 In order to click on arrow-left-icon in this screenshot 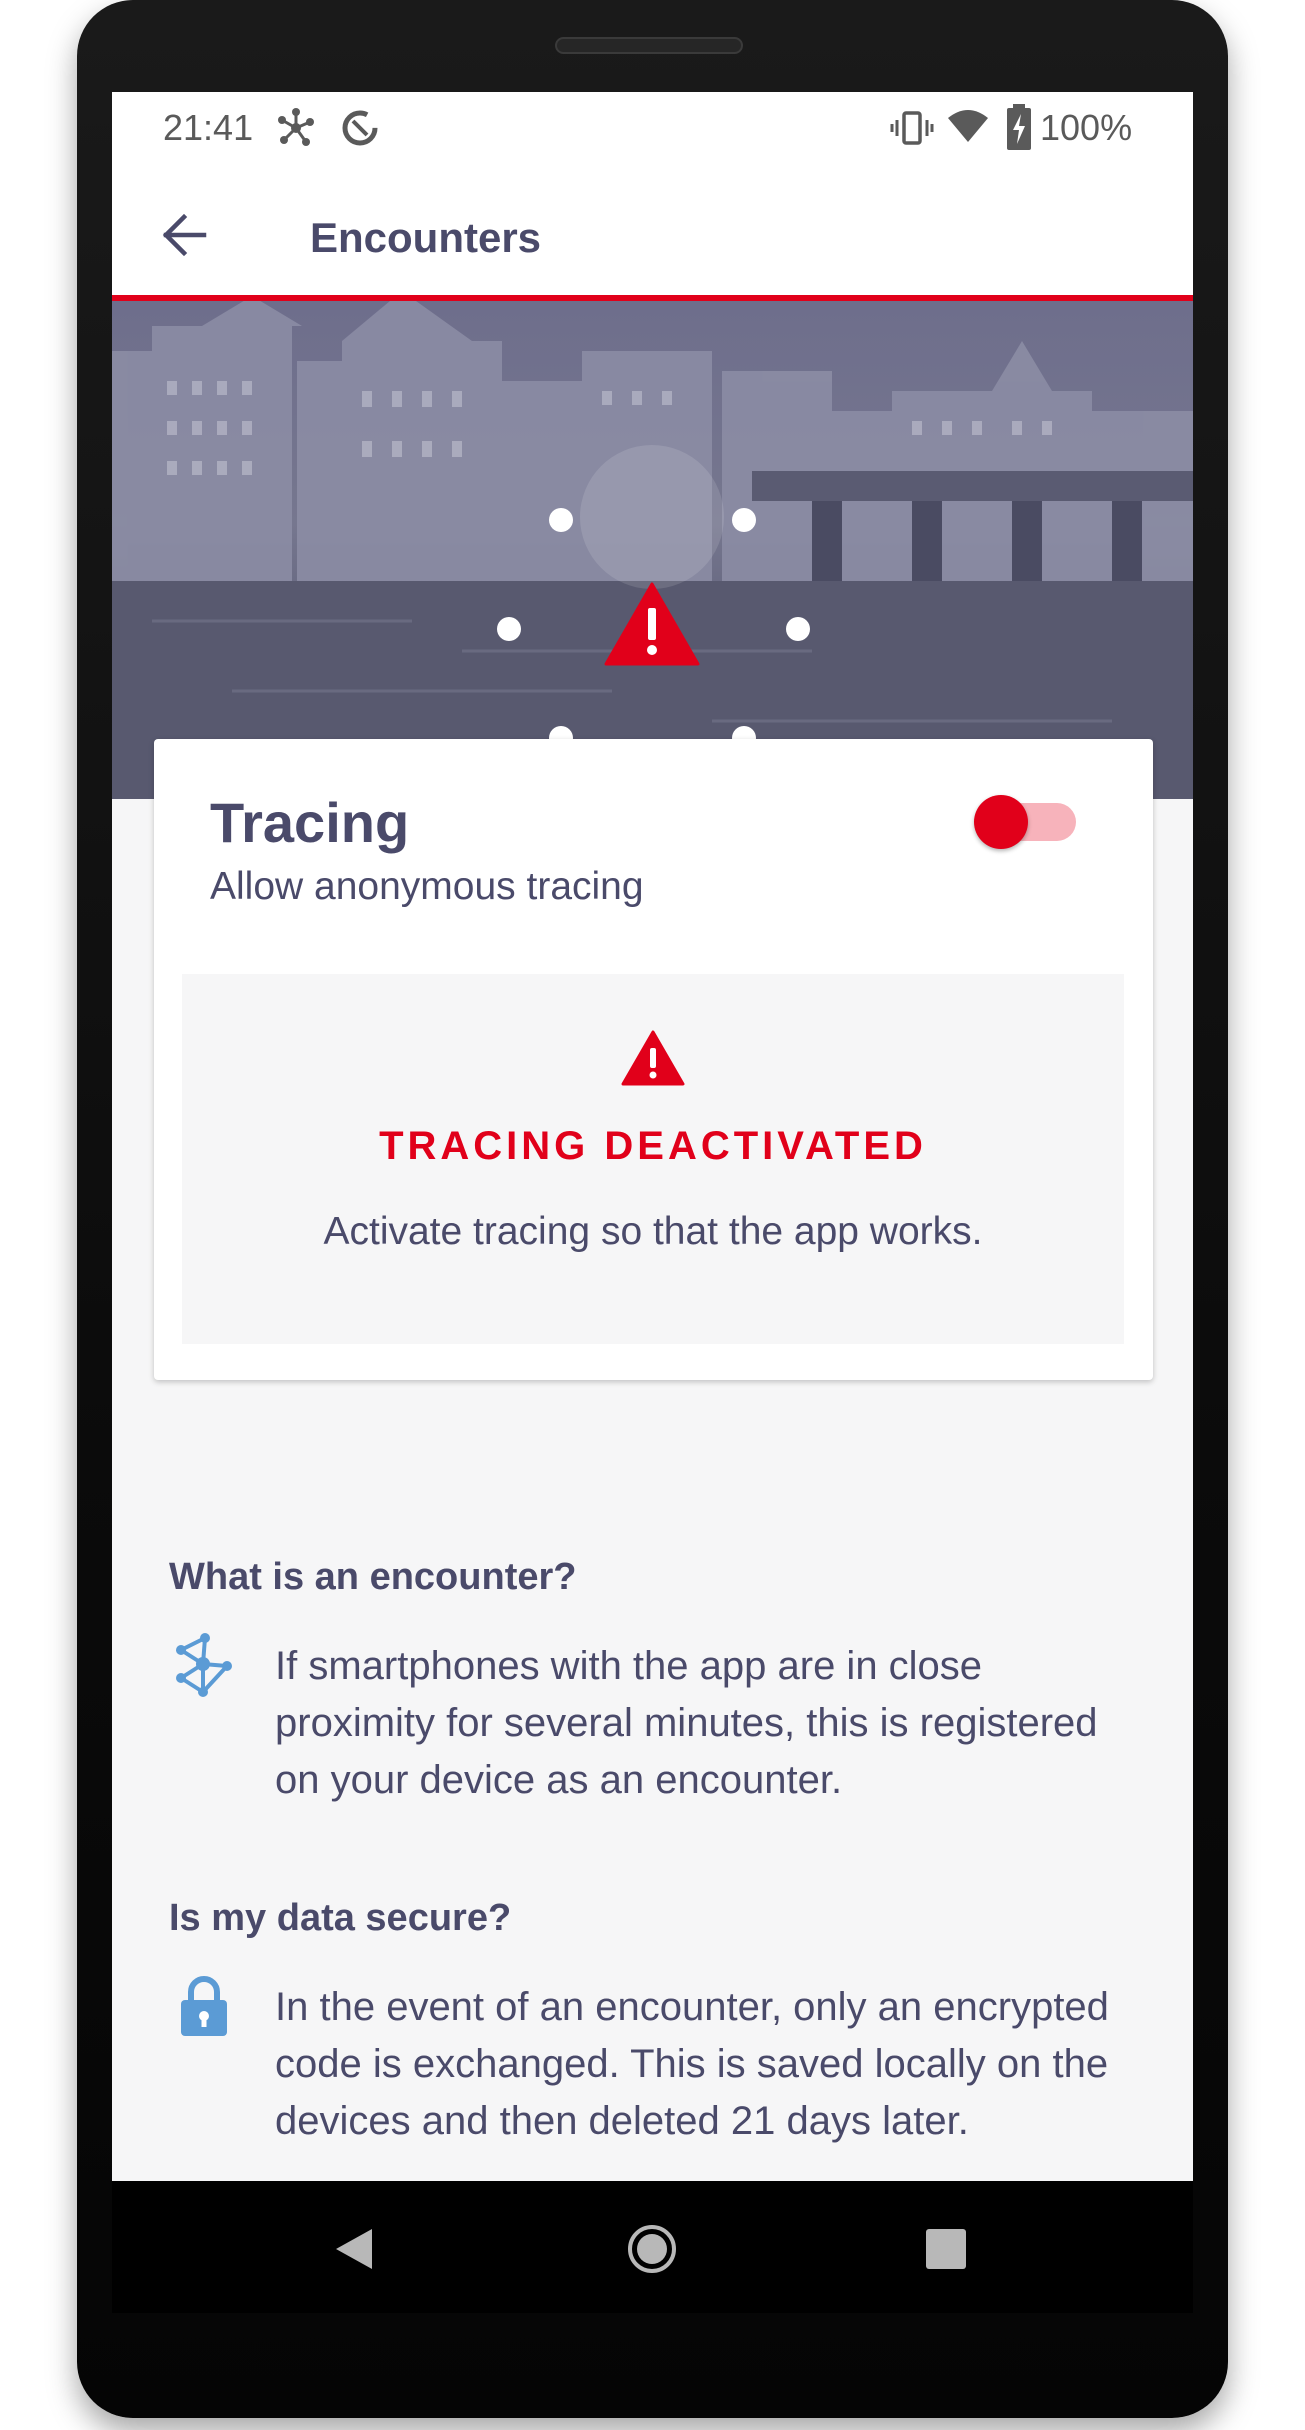, I will do `click(185, 237)`.